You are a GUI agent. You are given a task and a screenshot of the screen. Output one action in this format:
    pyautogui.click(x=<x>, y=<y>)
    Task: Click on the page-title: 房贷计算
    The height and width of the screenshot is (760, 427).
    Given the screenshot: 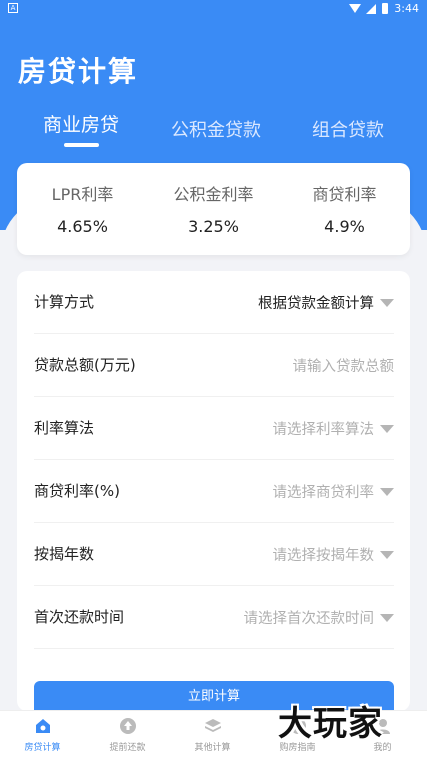 What is the action you would take?
    pyautogui.click(x=78, y=71)
    